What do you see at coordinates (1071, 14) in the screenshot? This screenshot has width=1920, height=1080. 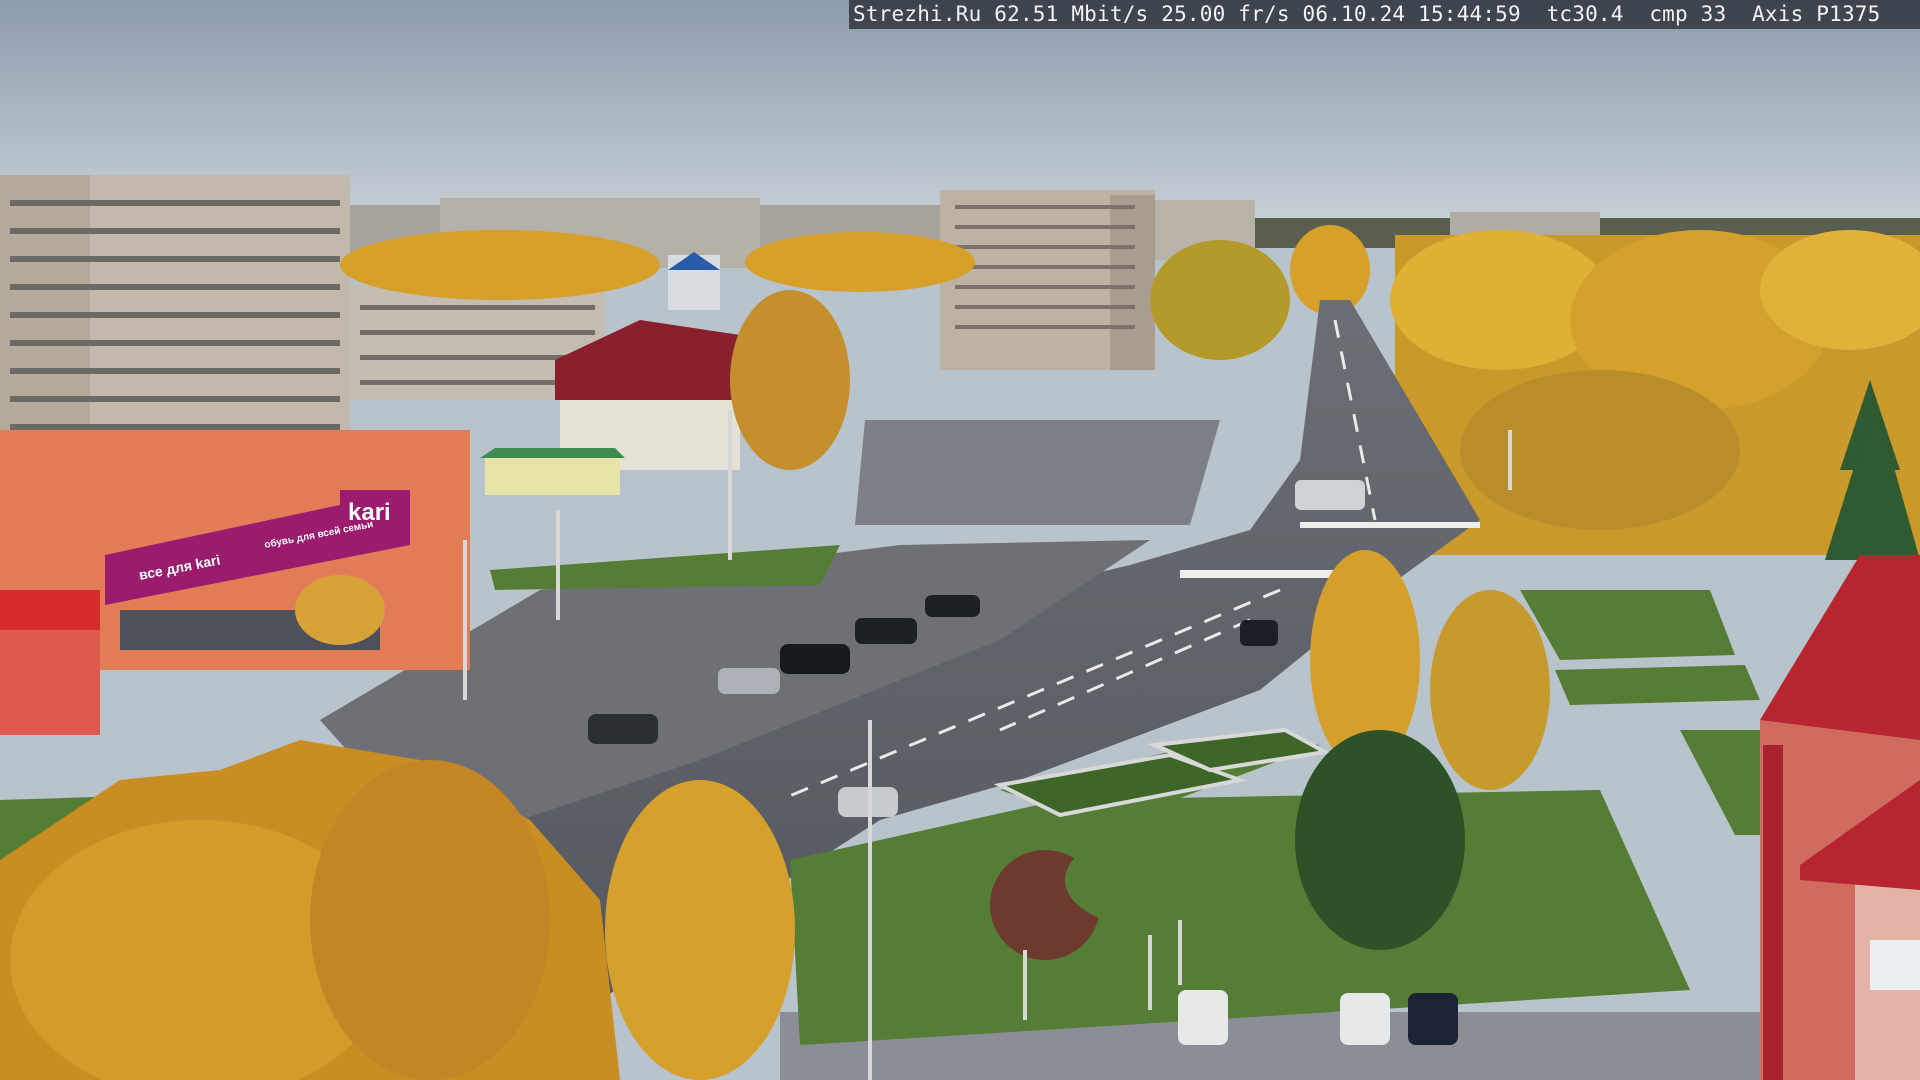 I see `bitrate-label: 62.51 Mbit/s` at bounding box center [1071, 14].